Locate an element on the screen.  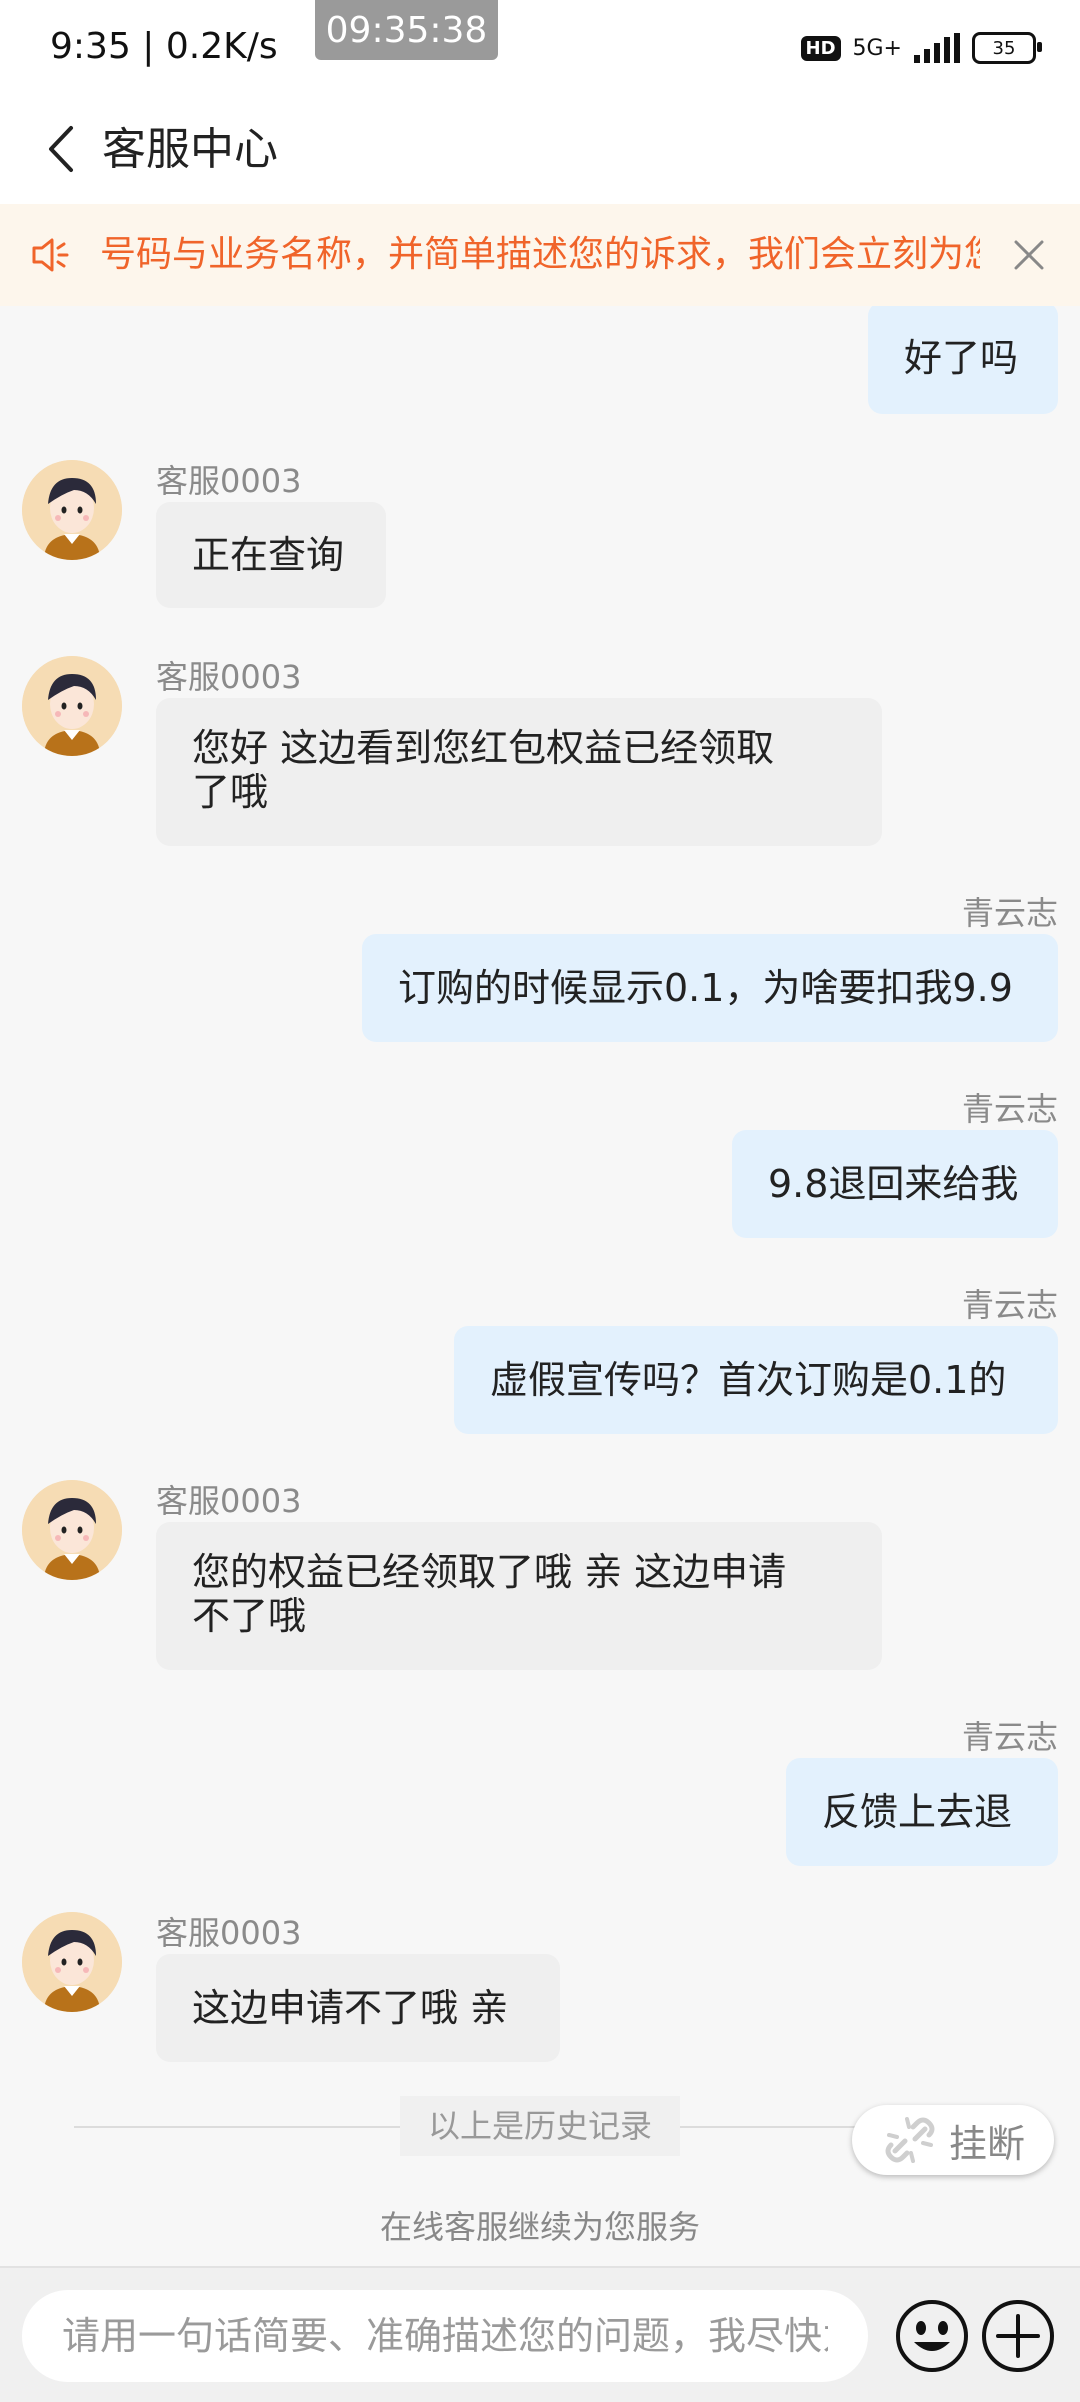
user-message-bubble: 订购的时候显示0.1，为啥要扣我9.9 is located at coordinates (710, 988).